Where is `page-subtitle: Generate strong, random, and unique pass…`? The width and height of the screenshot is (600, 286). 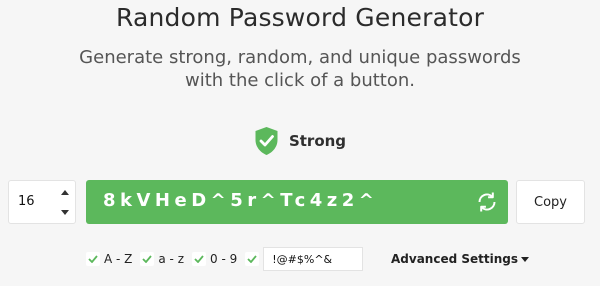 page-subtitle: Generate strong, random, and unique pass… is located at coordinates (300, 69).